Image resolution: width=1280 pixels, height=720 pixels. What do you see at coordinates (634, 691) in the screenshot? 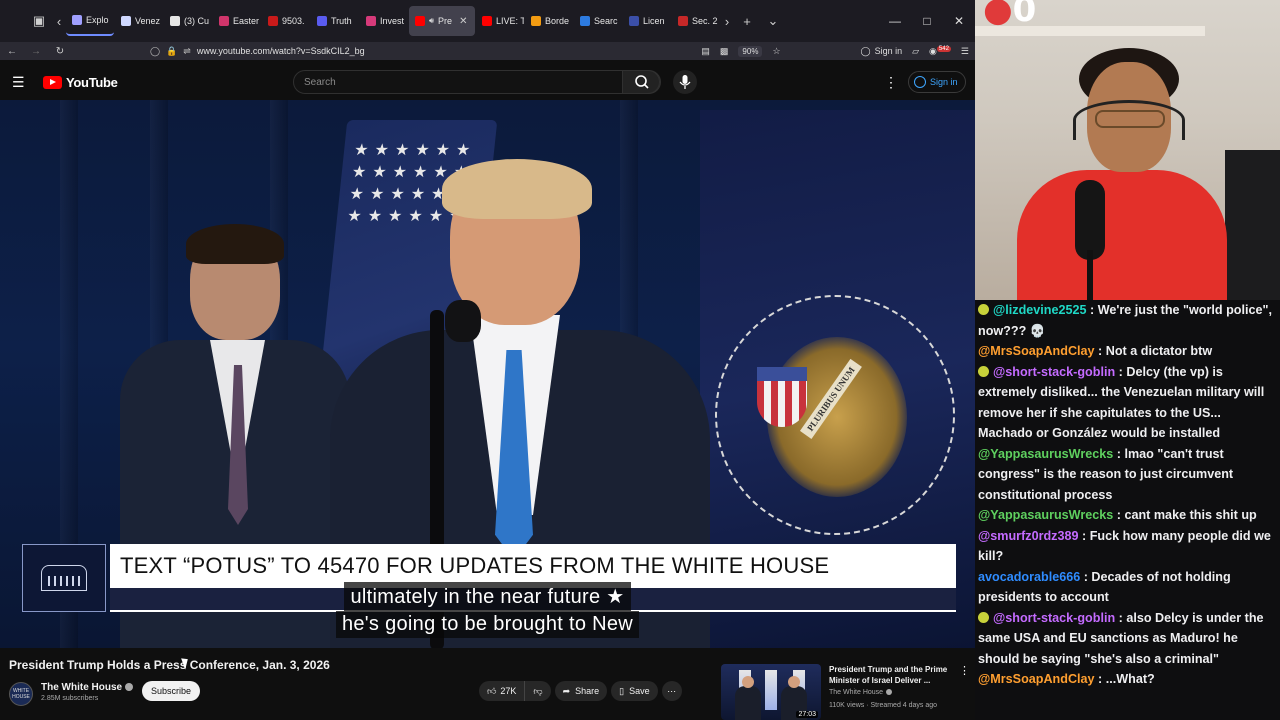
I see `save-button: ▯ Save` at bounding box center [634, 691].